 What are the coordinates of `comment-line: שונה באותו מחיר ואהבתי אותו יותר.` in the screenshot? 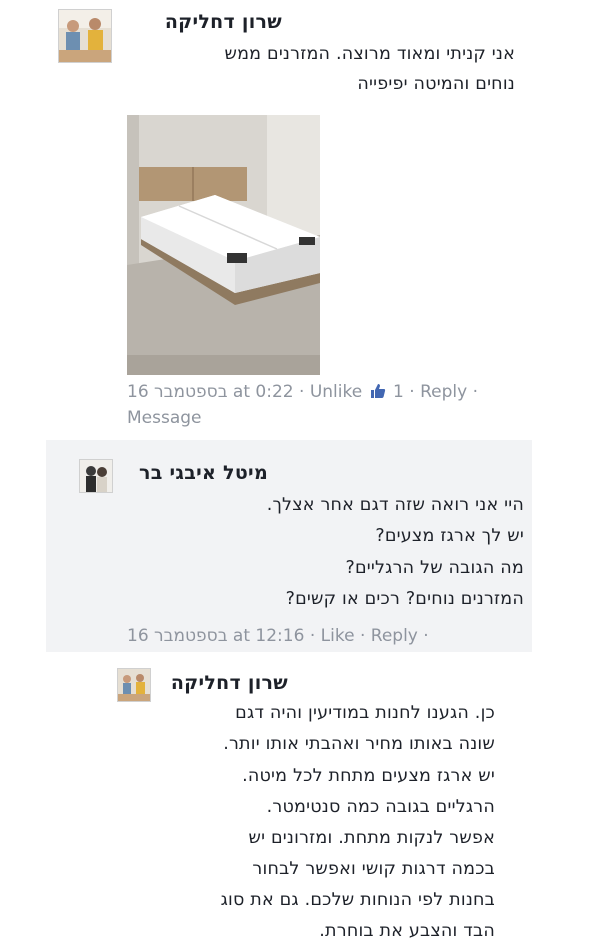 It's located at (359, 744).